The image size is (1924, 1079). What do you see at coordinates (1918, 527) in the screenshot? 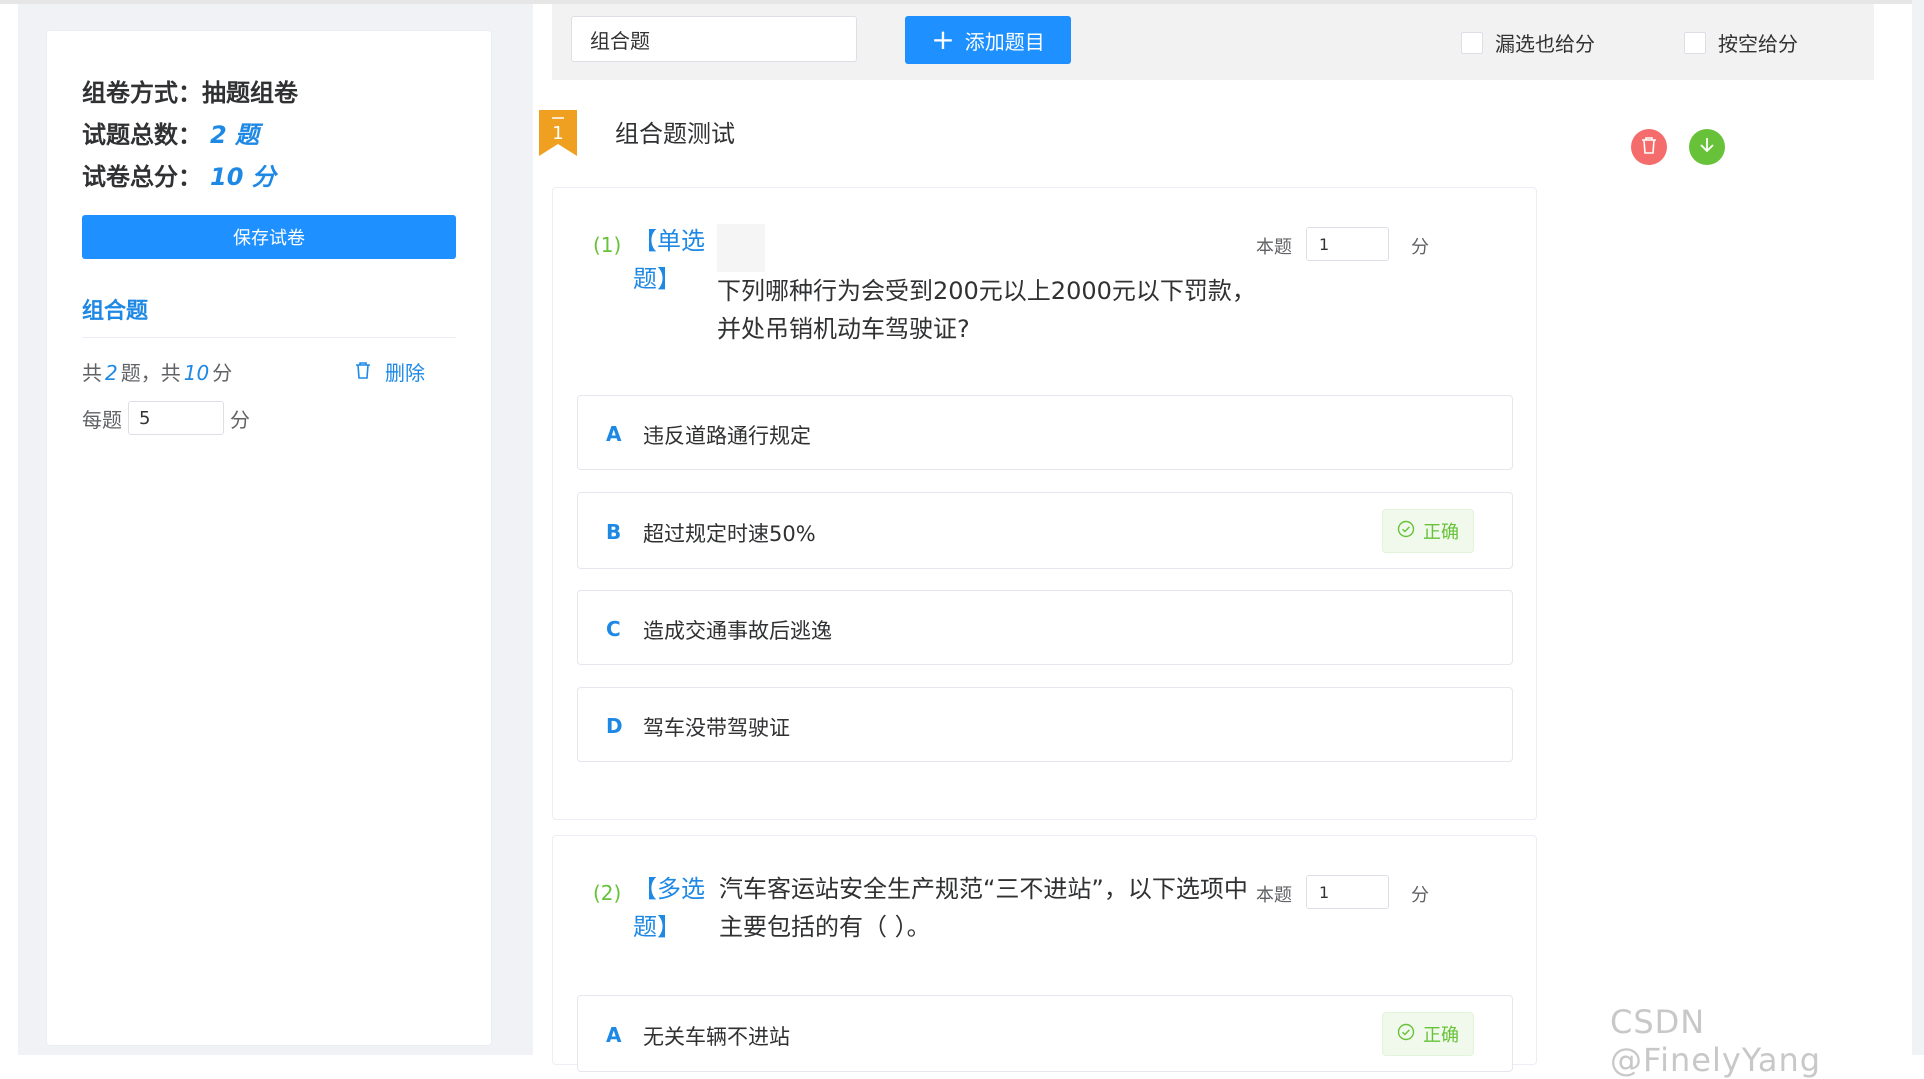
I see `right-edge` at bounding box center [1918, 527].